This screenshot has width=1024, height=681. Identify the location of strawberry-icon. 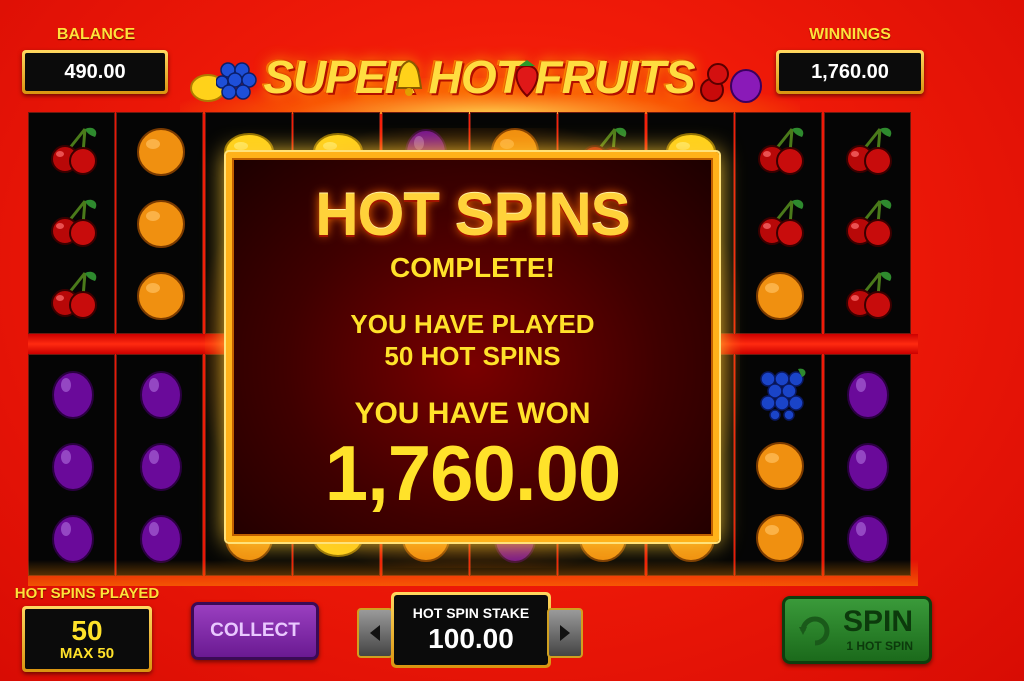
(527, 79).